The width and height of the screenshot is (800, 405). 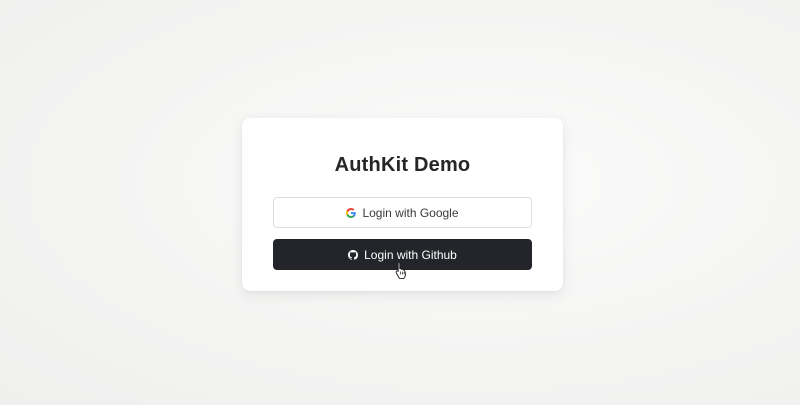 I want to click on page-title: AuthKit Demo, so click(x=402, y=165).